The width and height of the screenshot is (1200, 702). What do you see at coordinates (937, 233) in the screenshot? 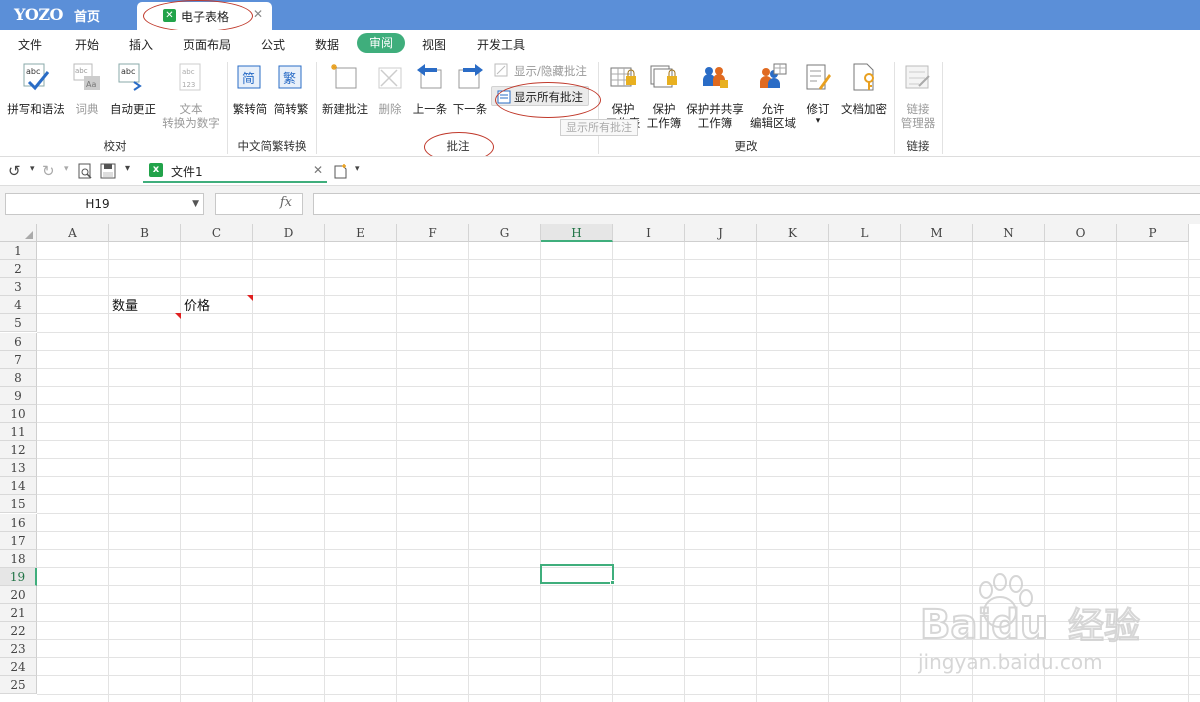
I see `column-header-m: M` at bounding box center [937, 233].